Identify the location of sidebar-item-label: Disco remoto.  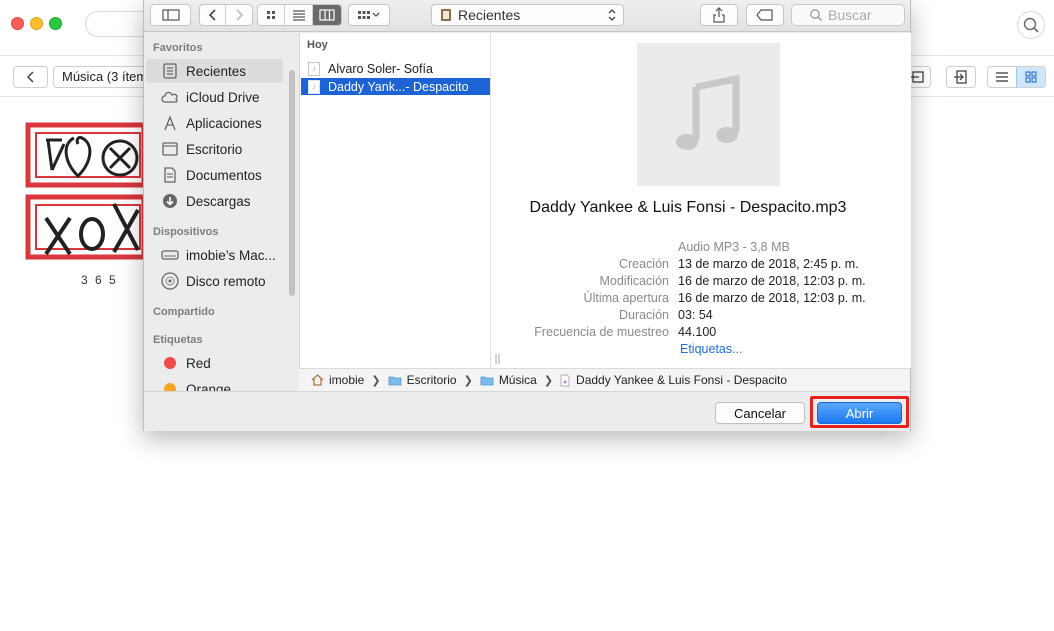
(226, 281).